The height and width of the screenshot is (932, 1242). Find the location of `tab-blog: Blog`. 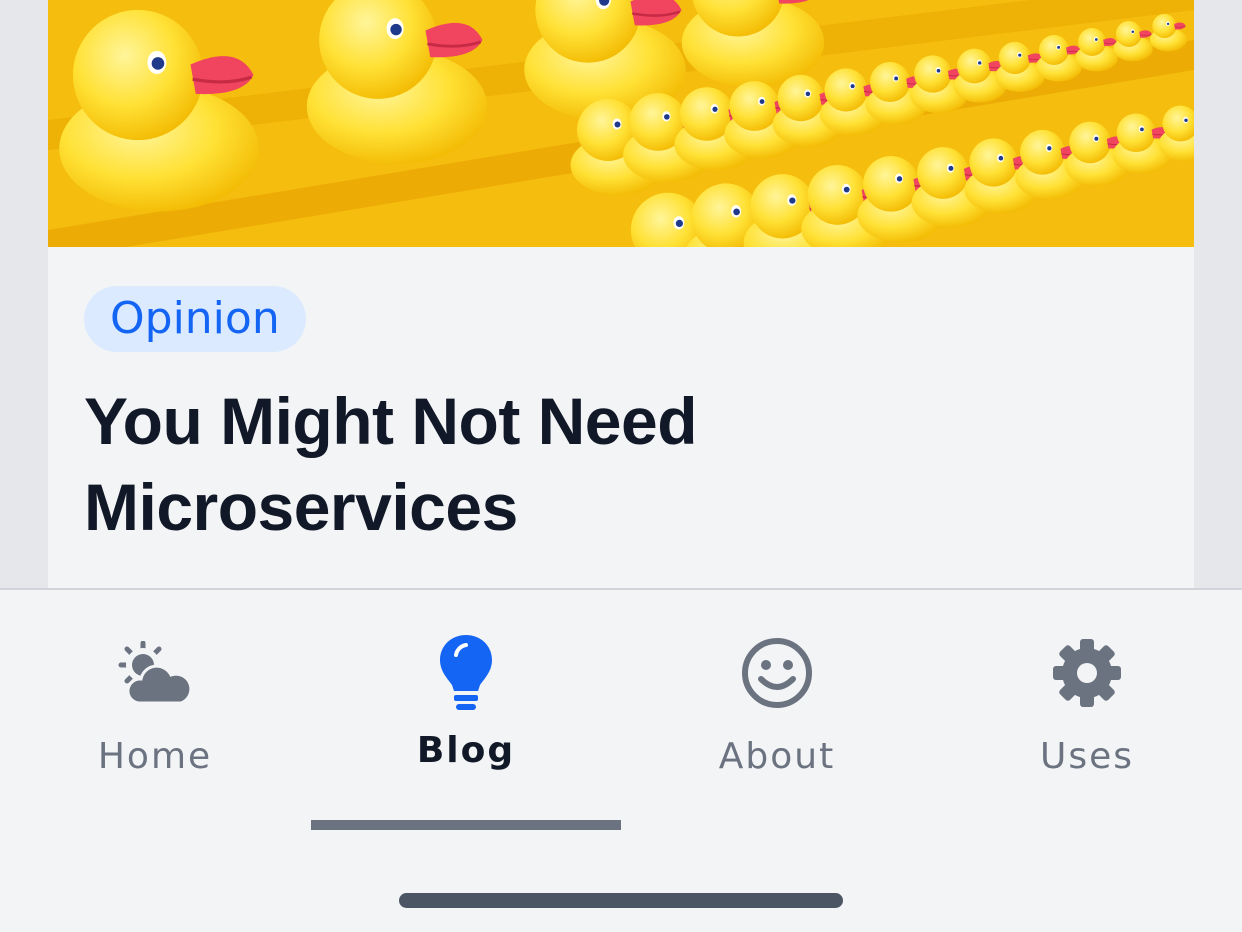

tab-blog: Blog is located at coordinates (466, 710).